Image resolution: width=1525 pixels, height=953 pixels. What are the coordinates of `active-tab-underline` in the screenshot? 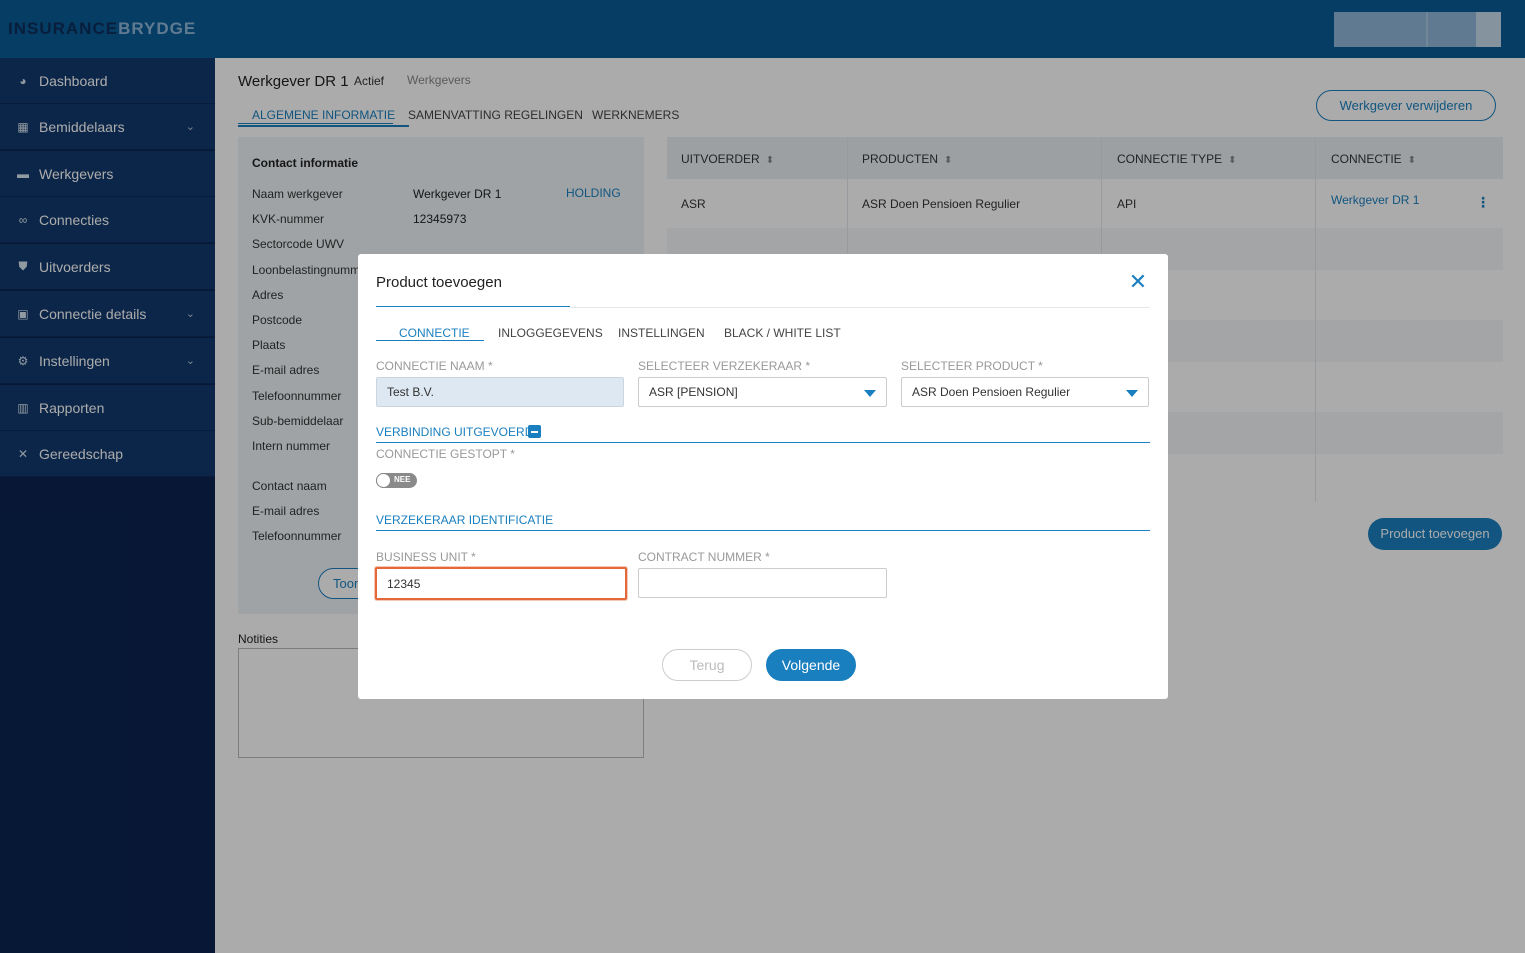 It's located at (430, 340).